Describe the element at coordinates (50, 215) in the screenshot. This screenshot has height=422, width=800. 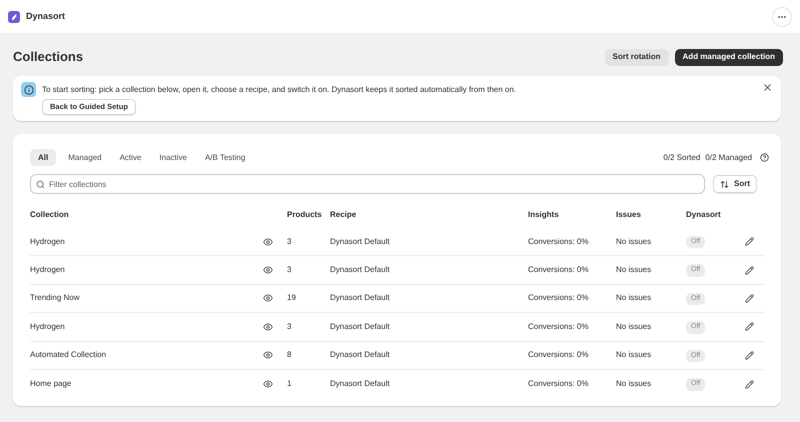
I see `column-header: Collection` at that location.